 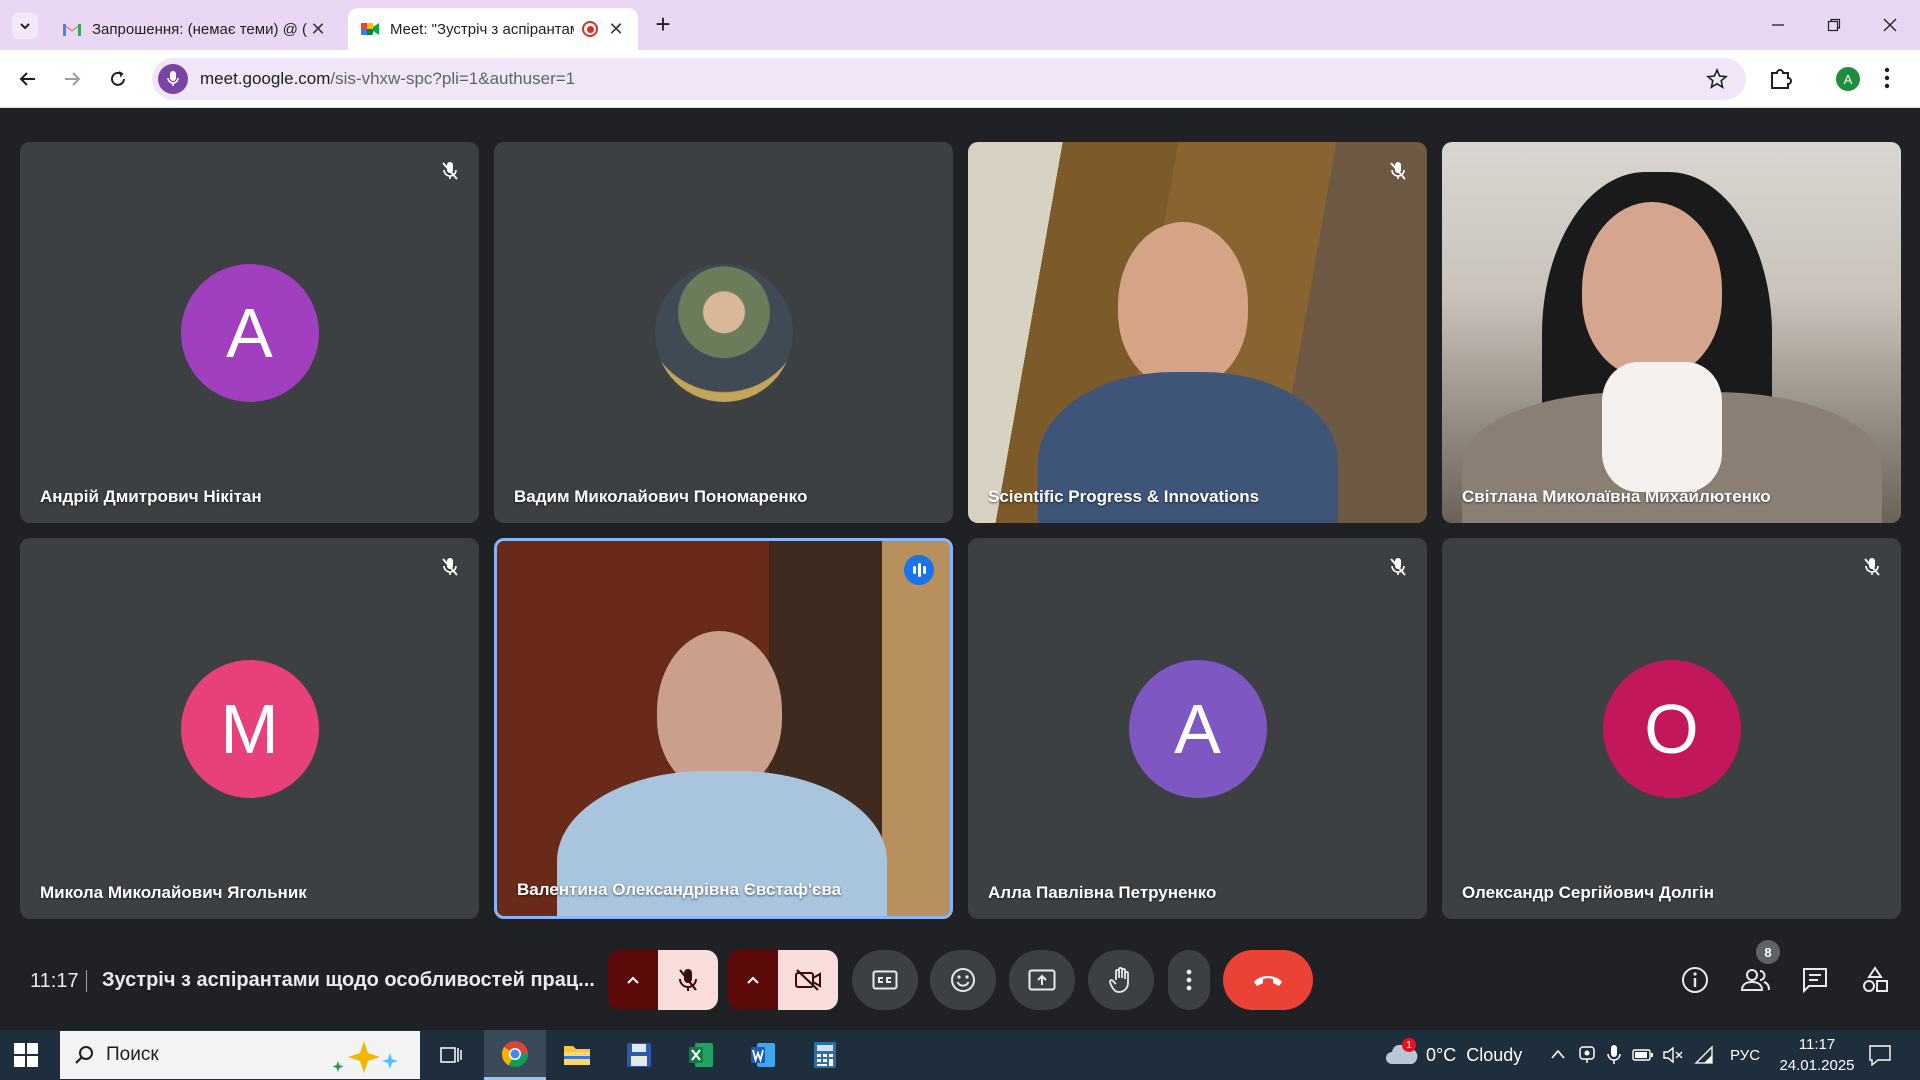 I want to click on chat-button, so click(x=1815, y=980).